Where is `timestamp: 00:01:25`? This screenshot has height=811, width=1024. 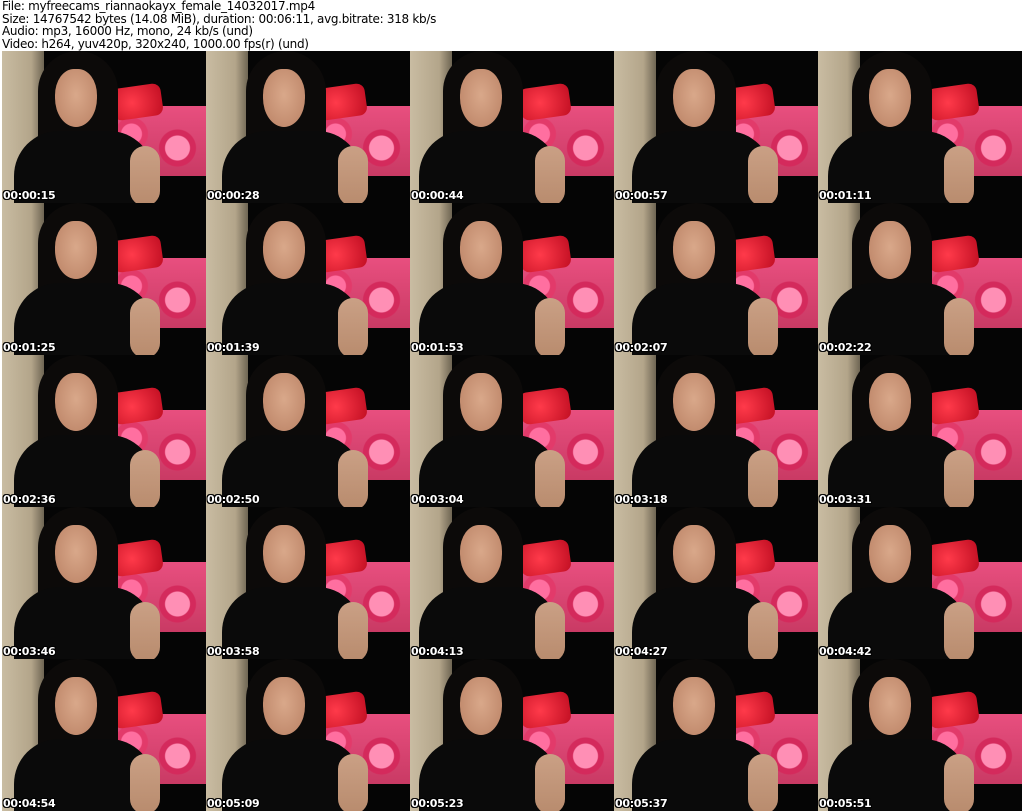
timestamp: 00:01:25 is located at coordinates (29, 347).